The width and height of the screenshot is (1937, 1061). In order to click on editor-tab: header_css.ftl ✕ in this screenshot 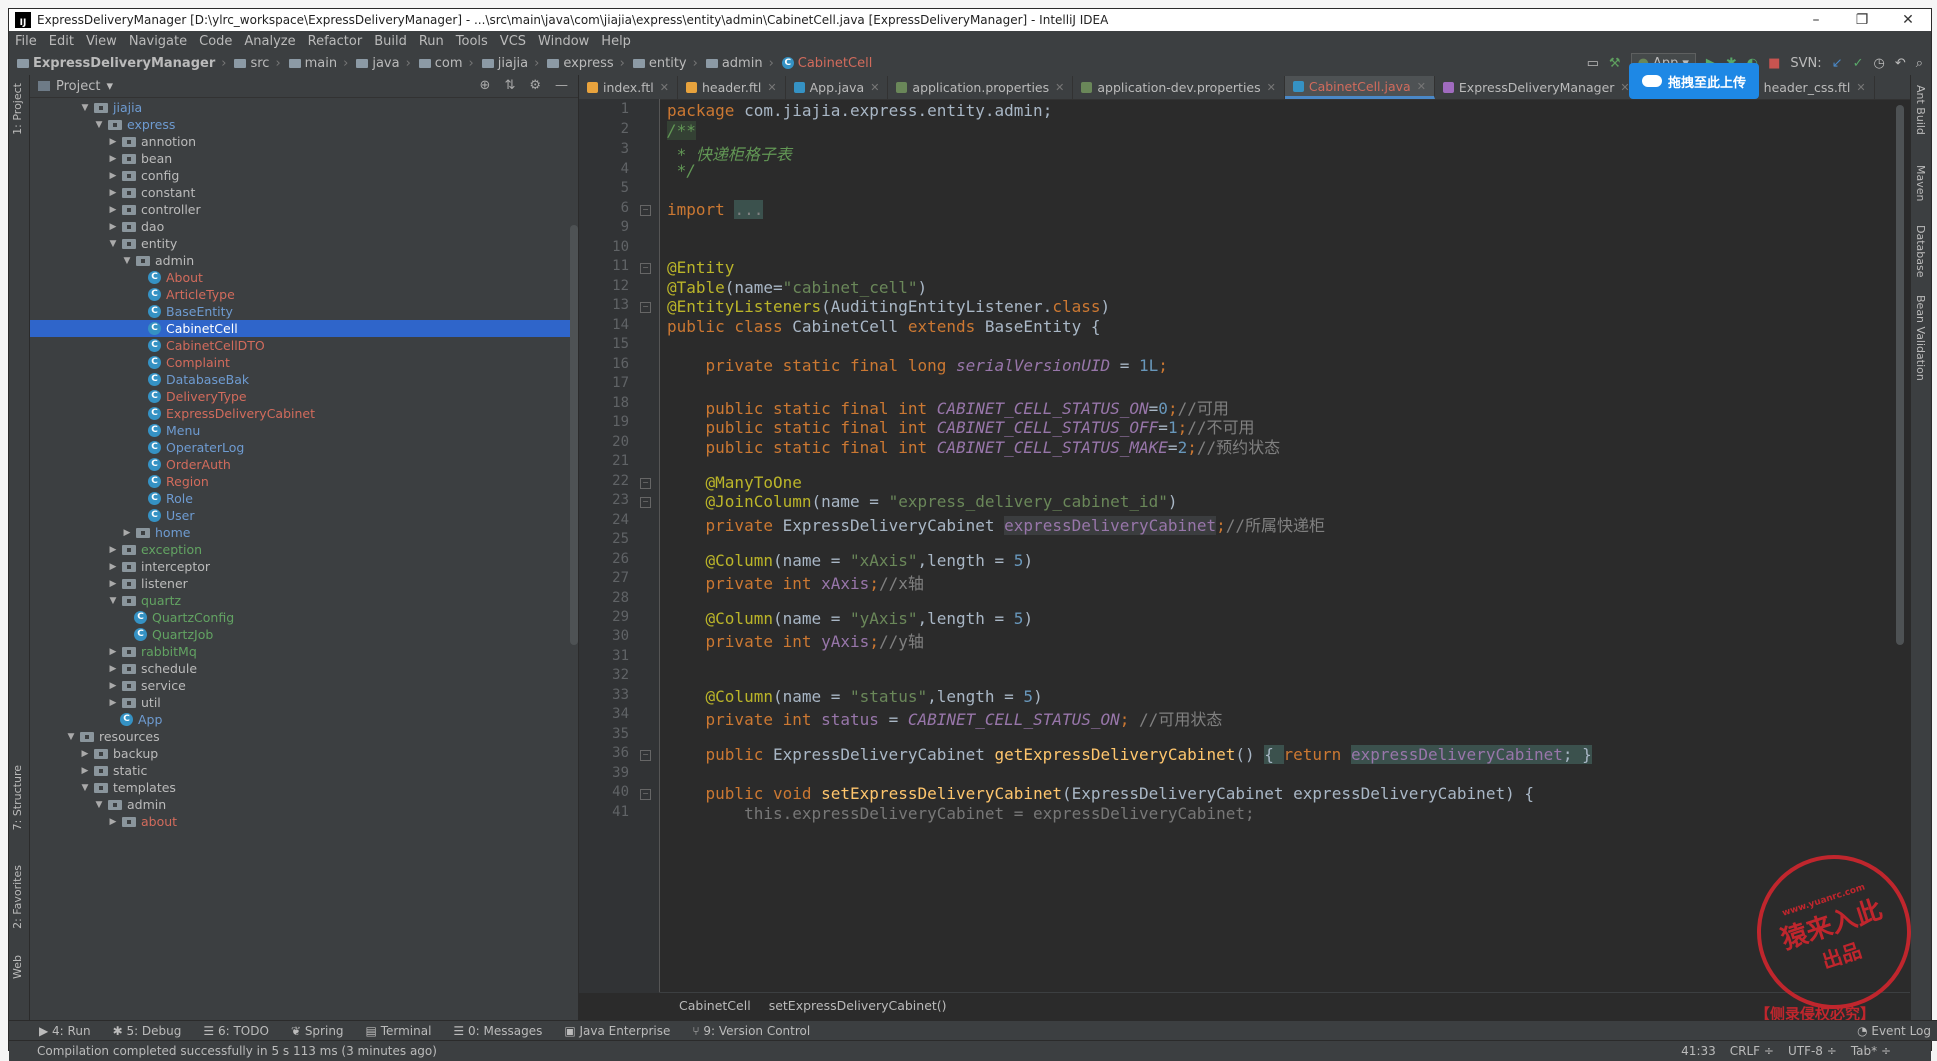, I will do `click(1807, 87)`.